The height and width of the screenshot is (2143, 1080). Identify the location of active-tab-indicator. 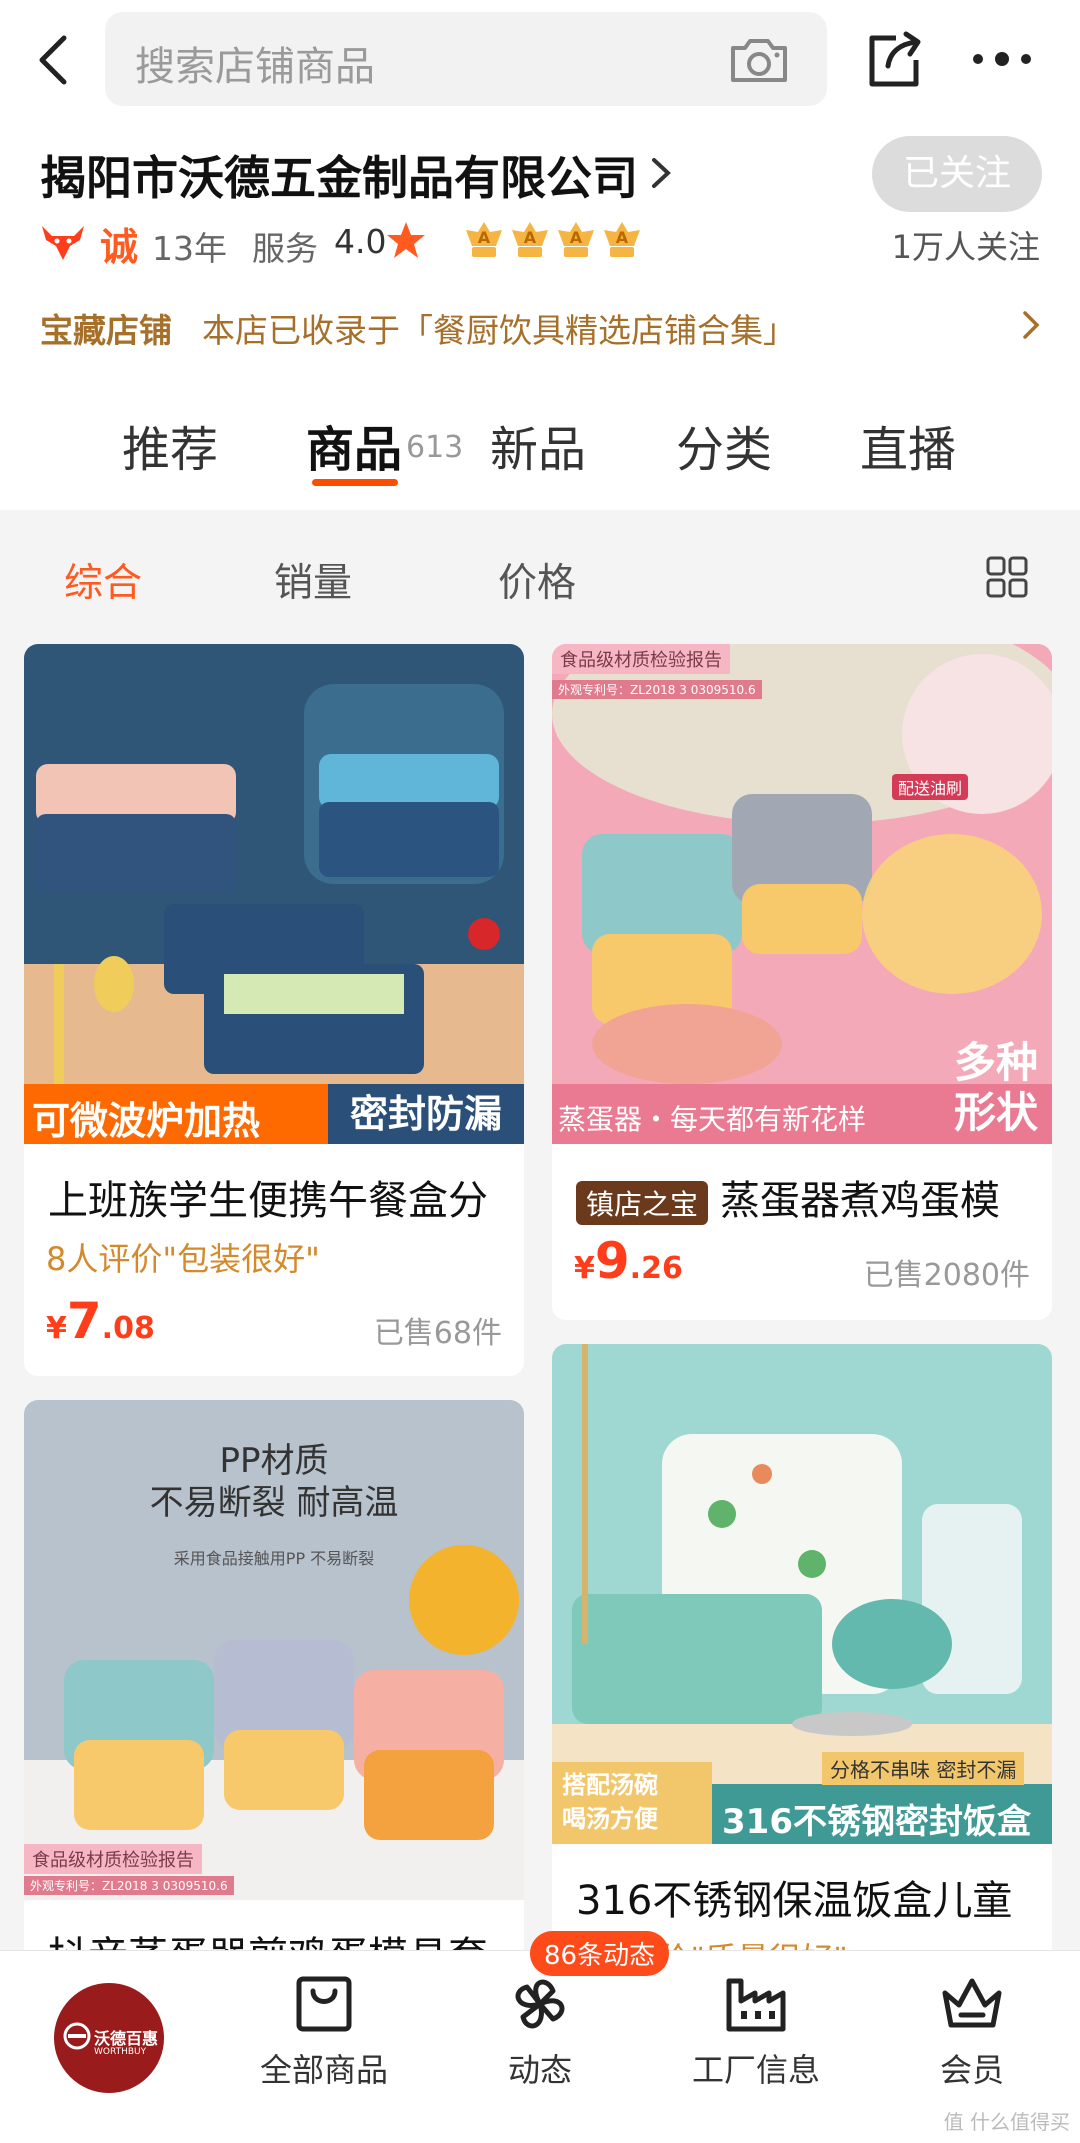
(355, 482).